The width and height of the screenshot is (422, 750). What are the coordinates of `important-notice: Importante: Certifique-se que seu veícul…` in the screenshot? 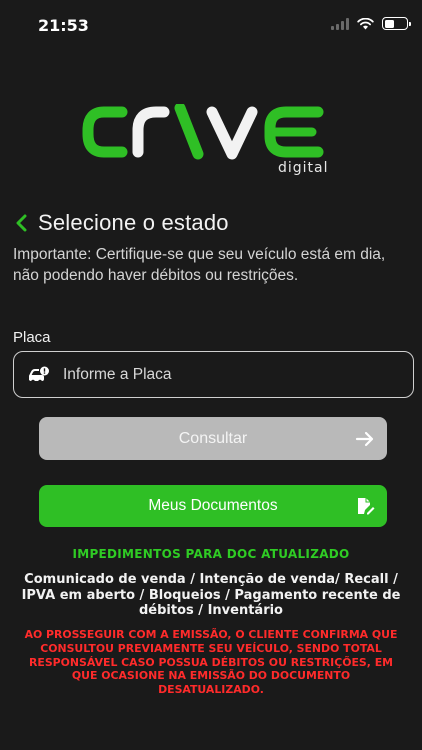 It's located at (199, 265).